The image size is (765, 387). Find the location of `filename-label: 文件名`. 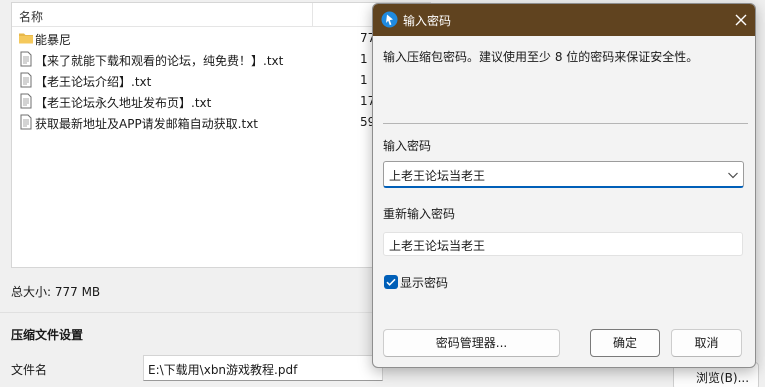

filename-label: 文件名 is located at coordinates (29, 370).